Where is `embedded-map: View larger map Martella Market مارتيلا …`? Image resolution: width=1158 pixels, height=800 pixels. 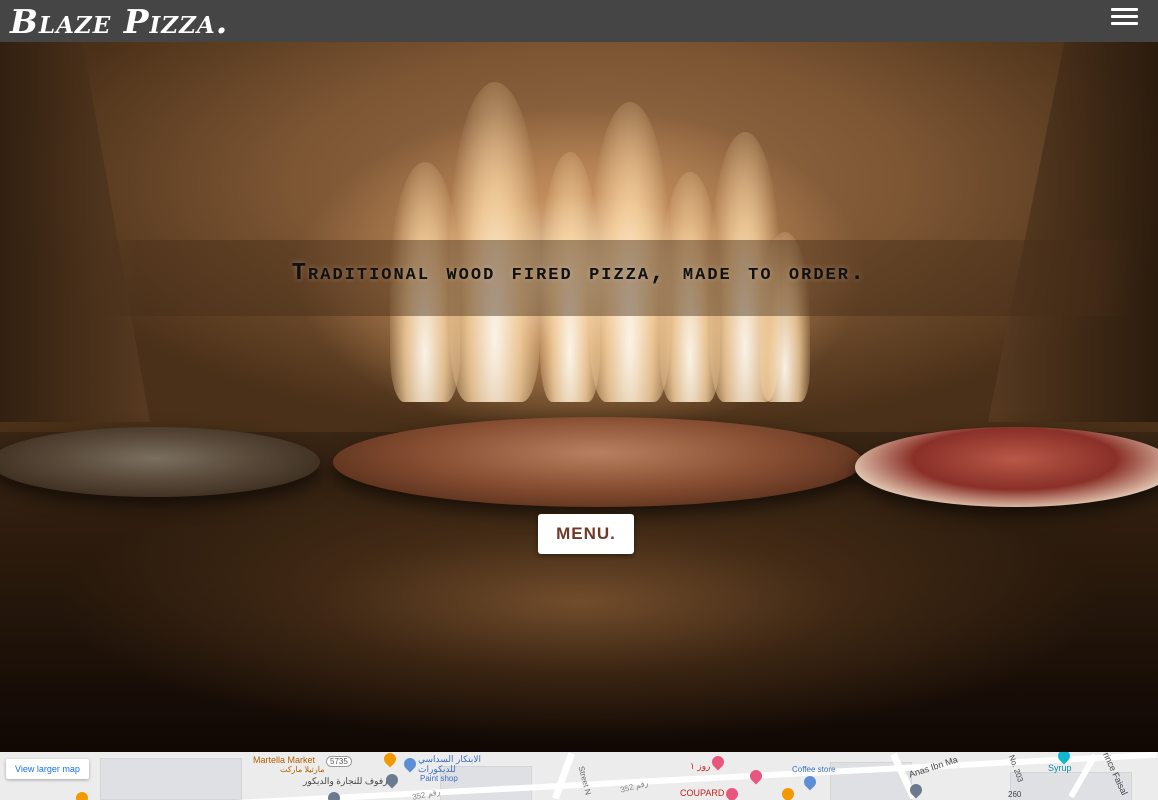 embedded-map: View larger map Martella Market مارتيلا … is located at coordinates (579, 776).